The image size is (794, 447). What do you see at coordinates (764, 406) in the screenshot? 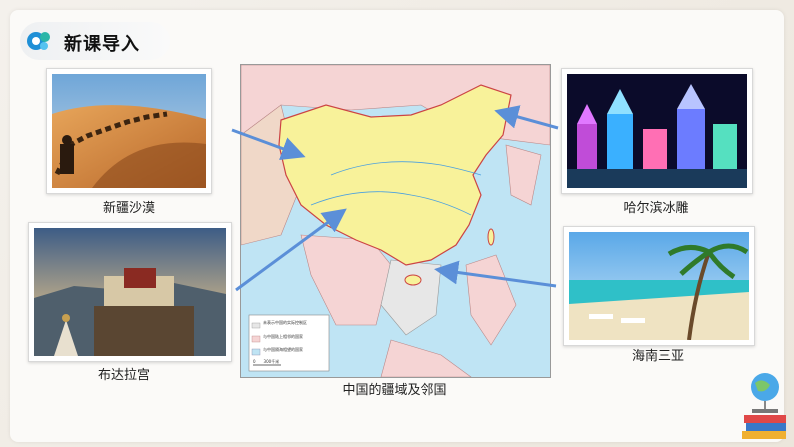
I see `globe-books-icon` at bounding box center [764, 406].